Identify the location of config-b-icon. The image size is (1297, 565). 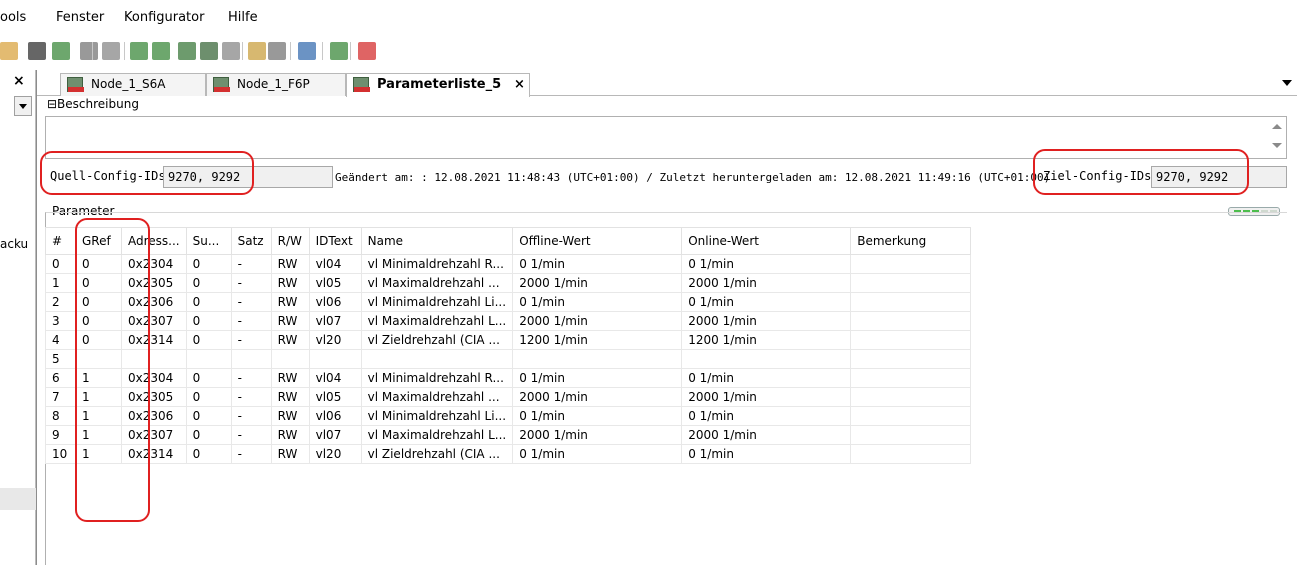
(161, 51).